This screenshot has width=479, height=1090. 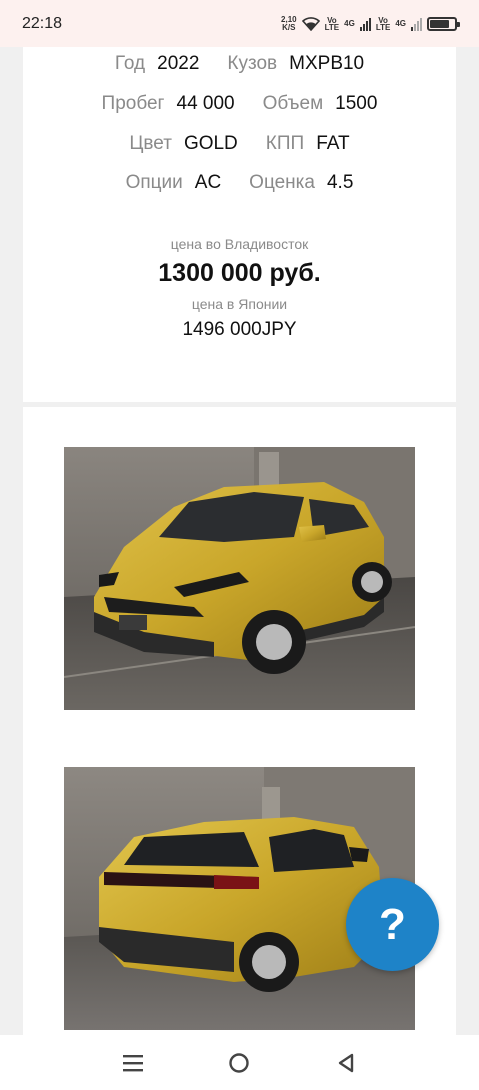 What do you see at coordinates (208, 182) in the screenshot?
I see `spec-value-options: AC` at bounding box center [208, 182].